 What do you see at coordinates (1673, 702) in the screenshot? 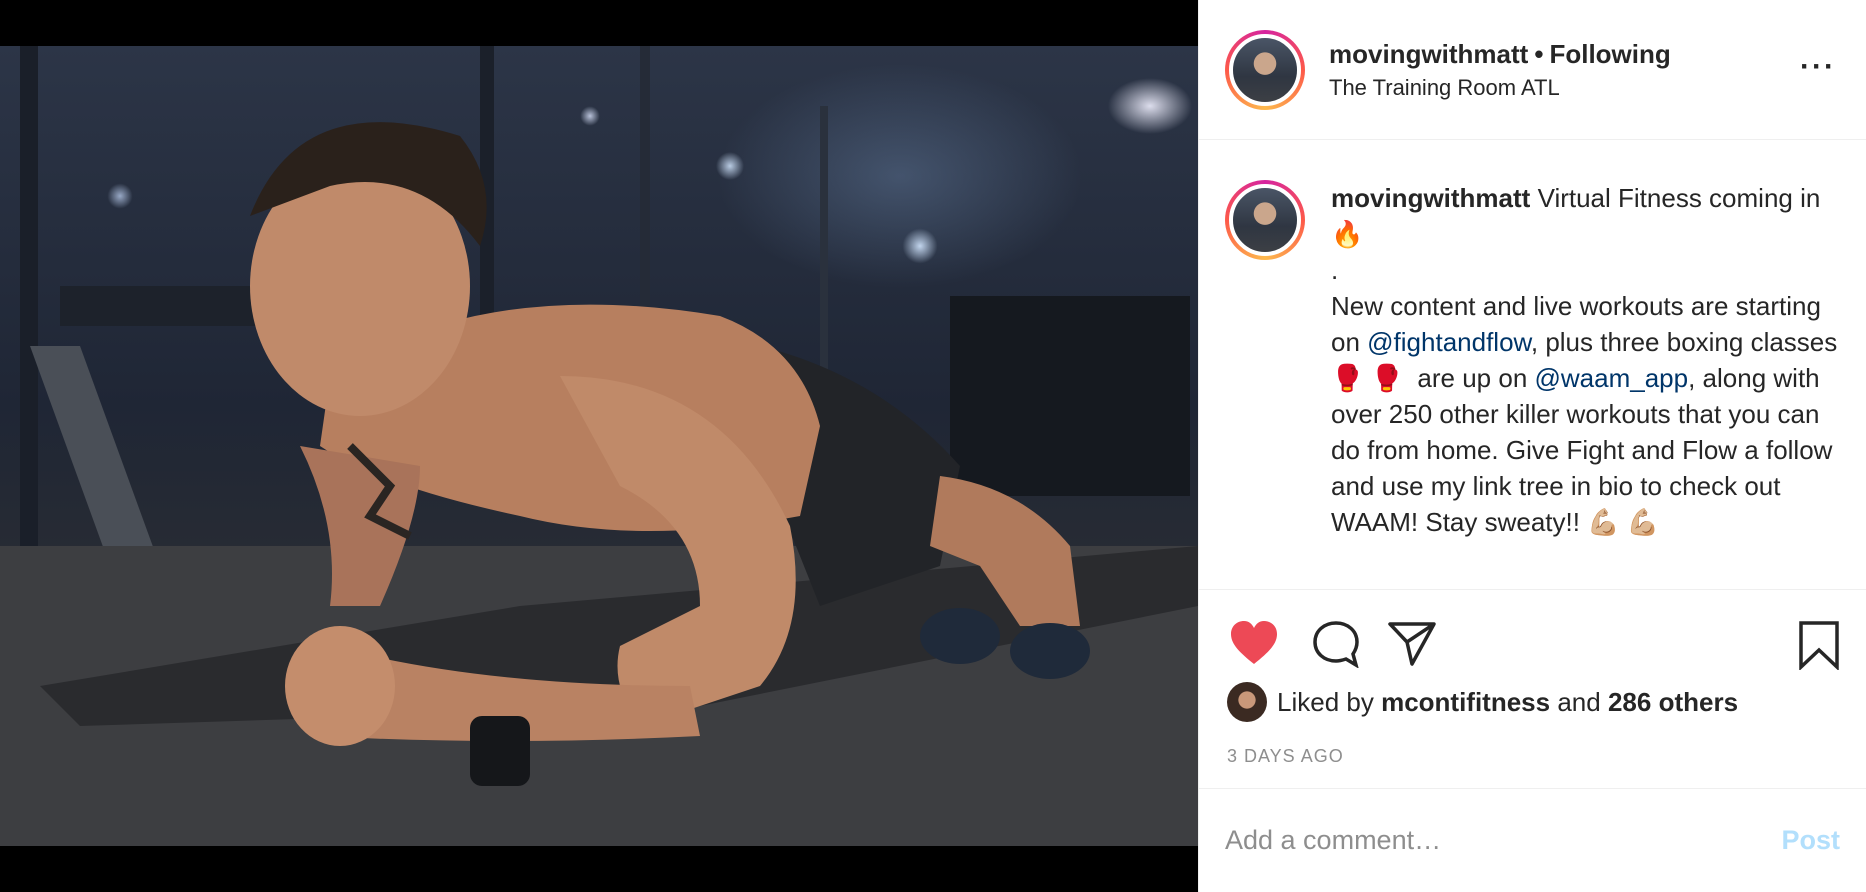
I see `likes-others-link: 286 others` at bounding box center [1673, 702].